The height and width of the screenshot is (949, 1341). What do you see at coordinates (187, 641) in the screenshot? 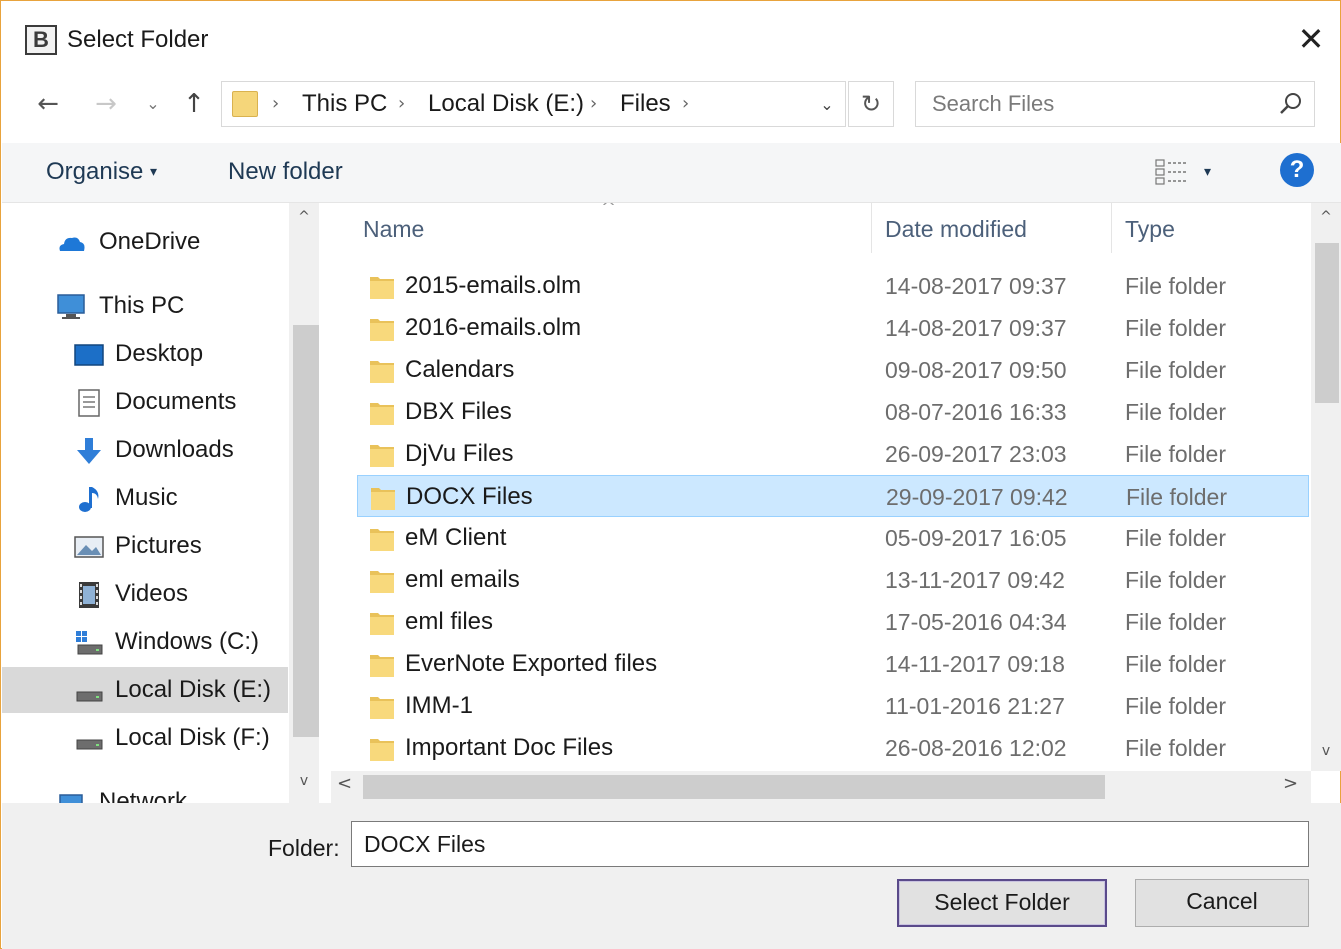
I see `sidebar-item-label: Windows (C:)` at bounding box center [187, 641].